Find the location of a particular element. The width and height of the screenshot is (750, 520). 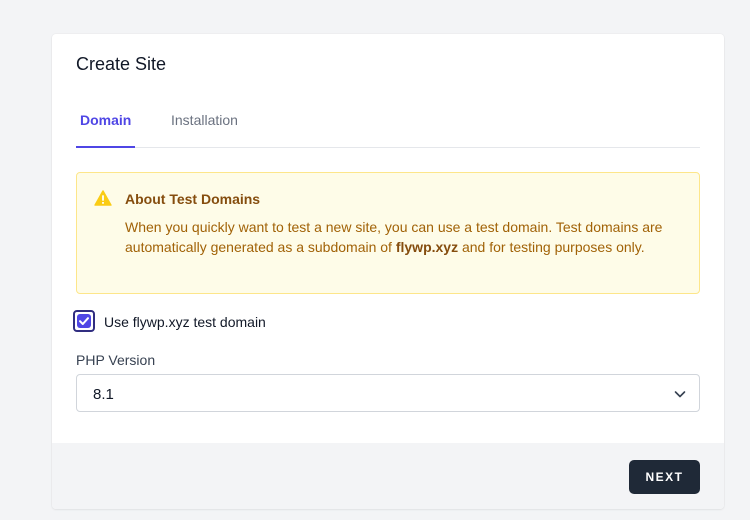

card-footer: NEXT is located at coordinates (388, 476).